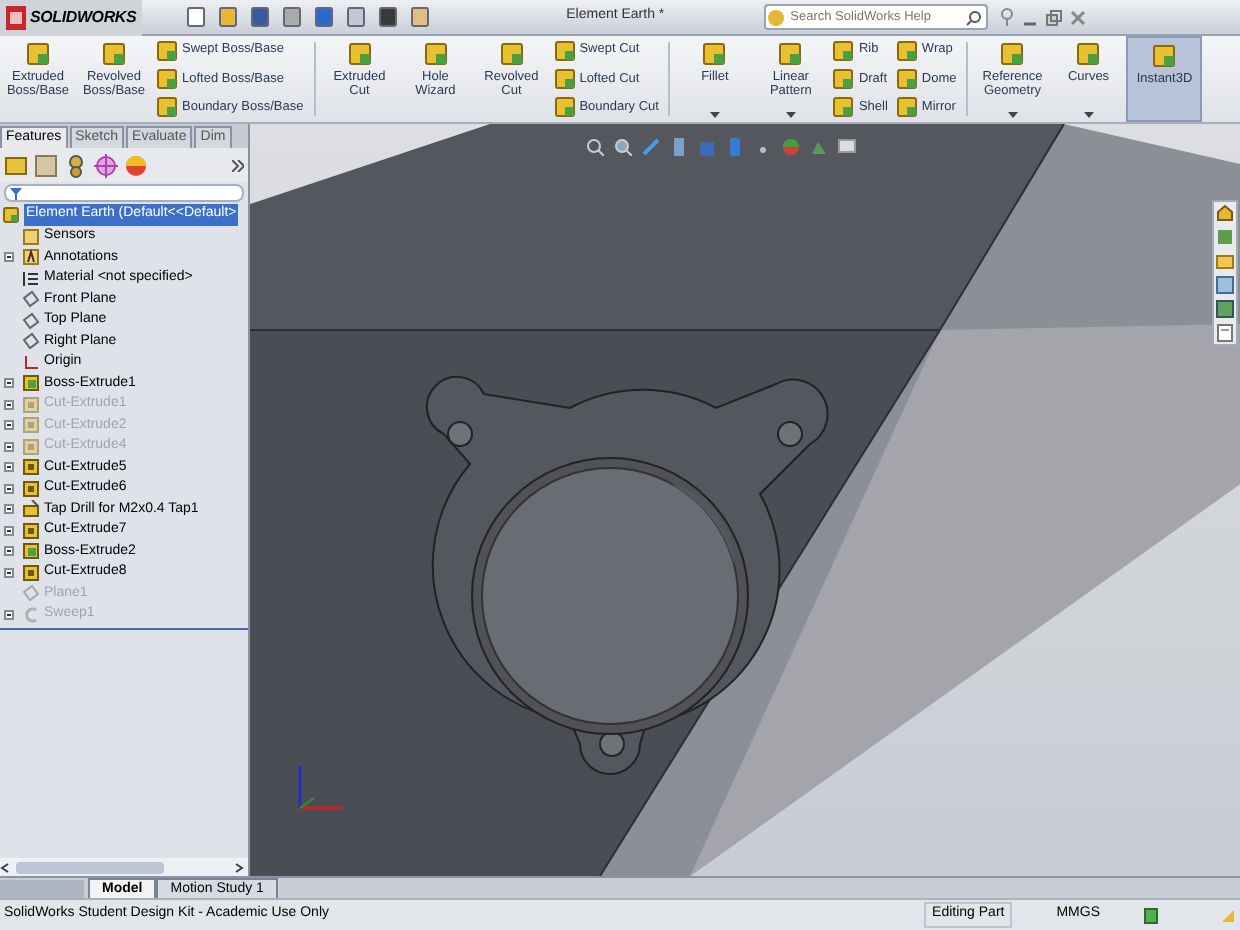  I want to click on resize-grip-icon, so click(1228, 915).